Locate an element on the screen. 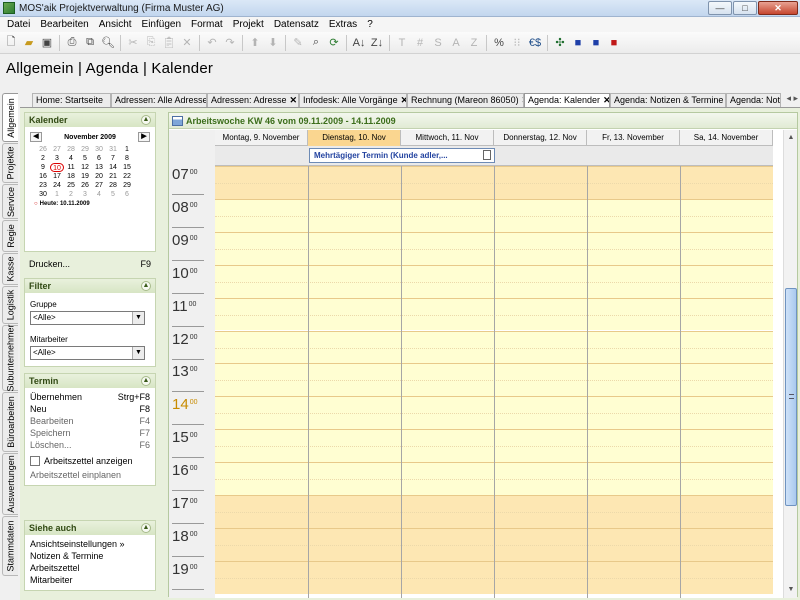 The height and width of the screenshot is (600, 800). day-header: Mittwoch, 11. Nov is located at coordinates (447, 138).